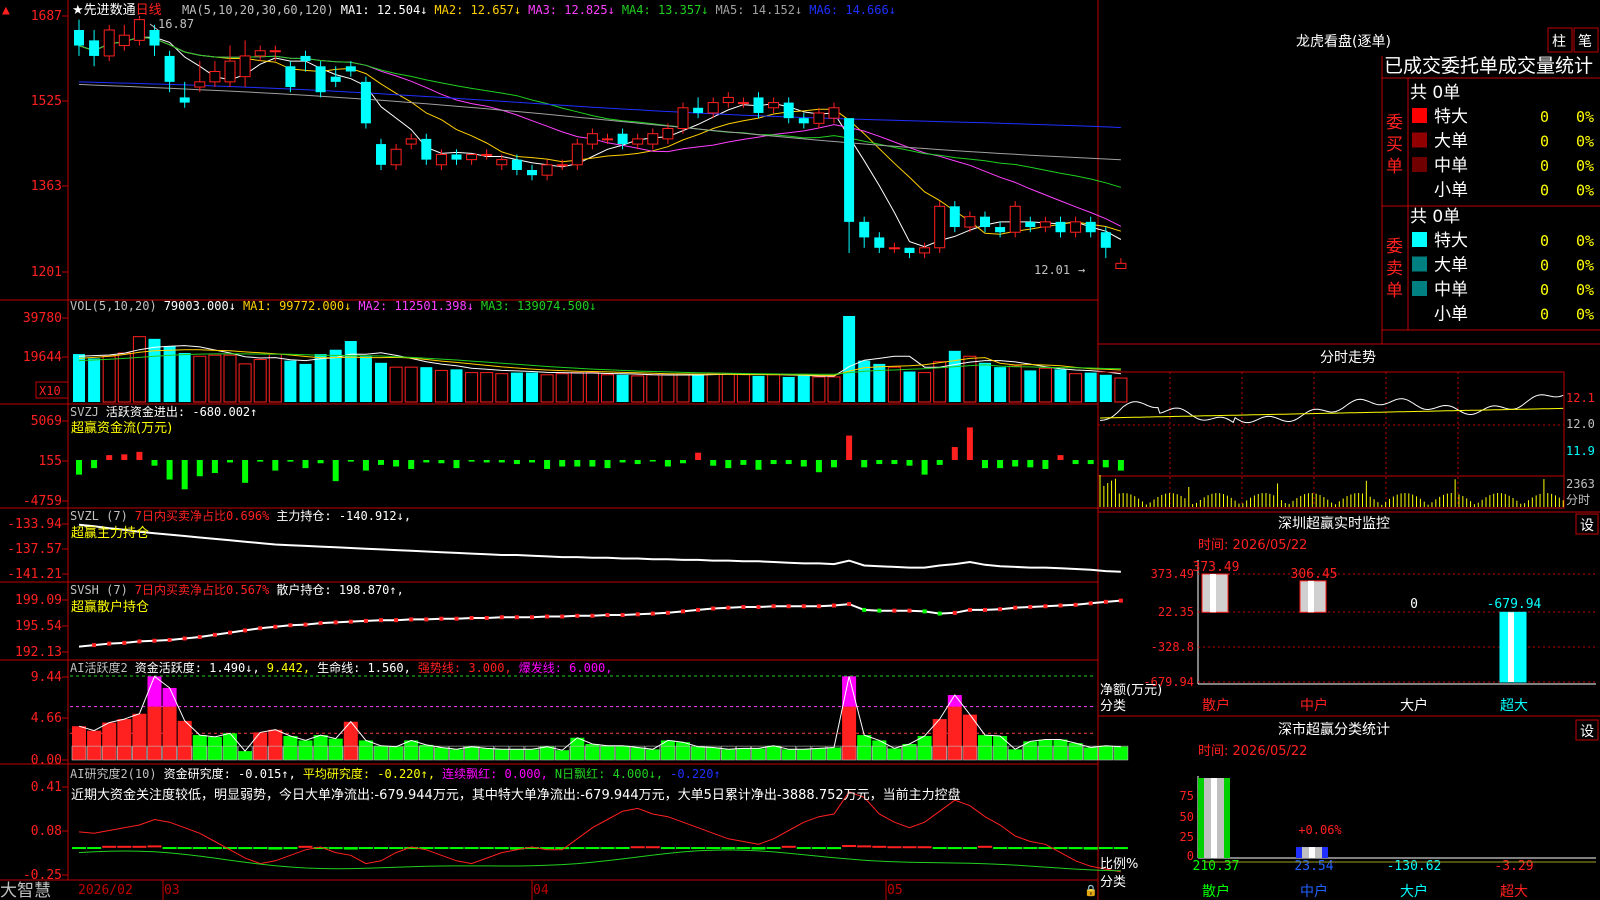  I want to click on sz-monitor-settings-label: 设, so click(1587, 526).